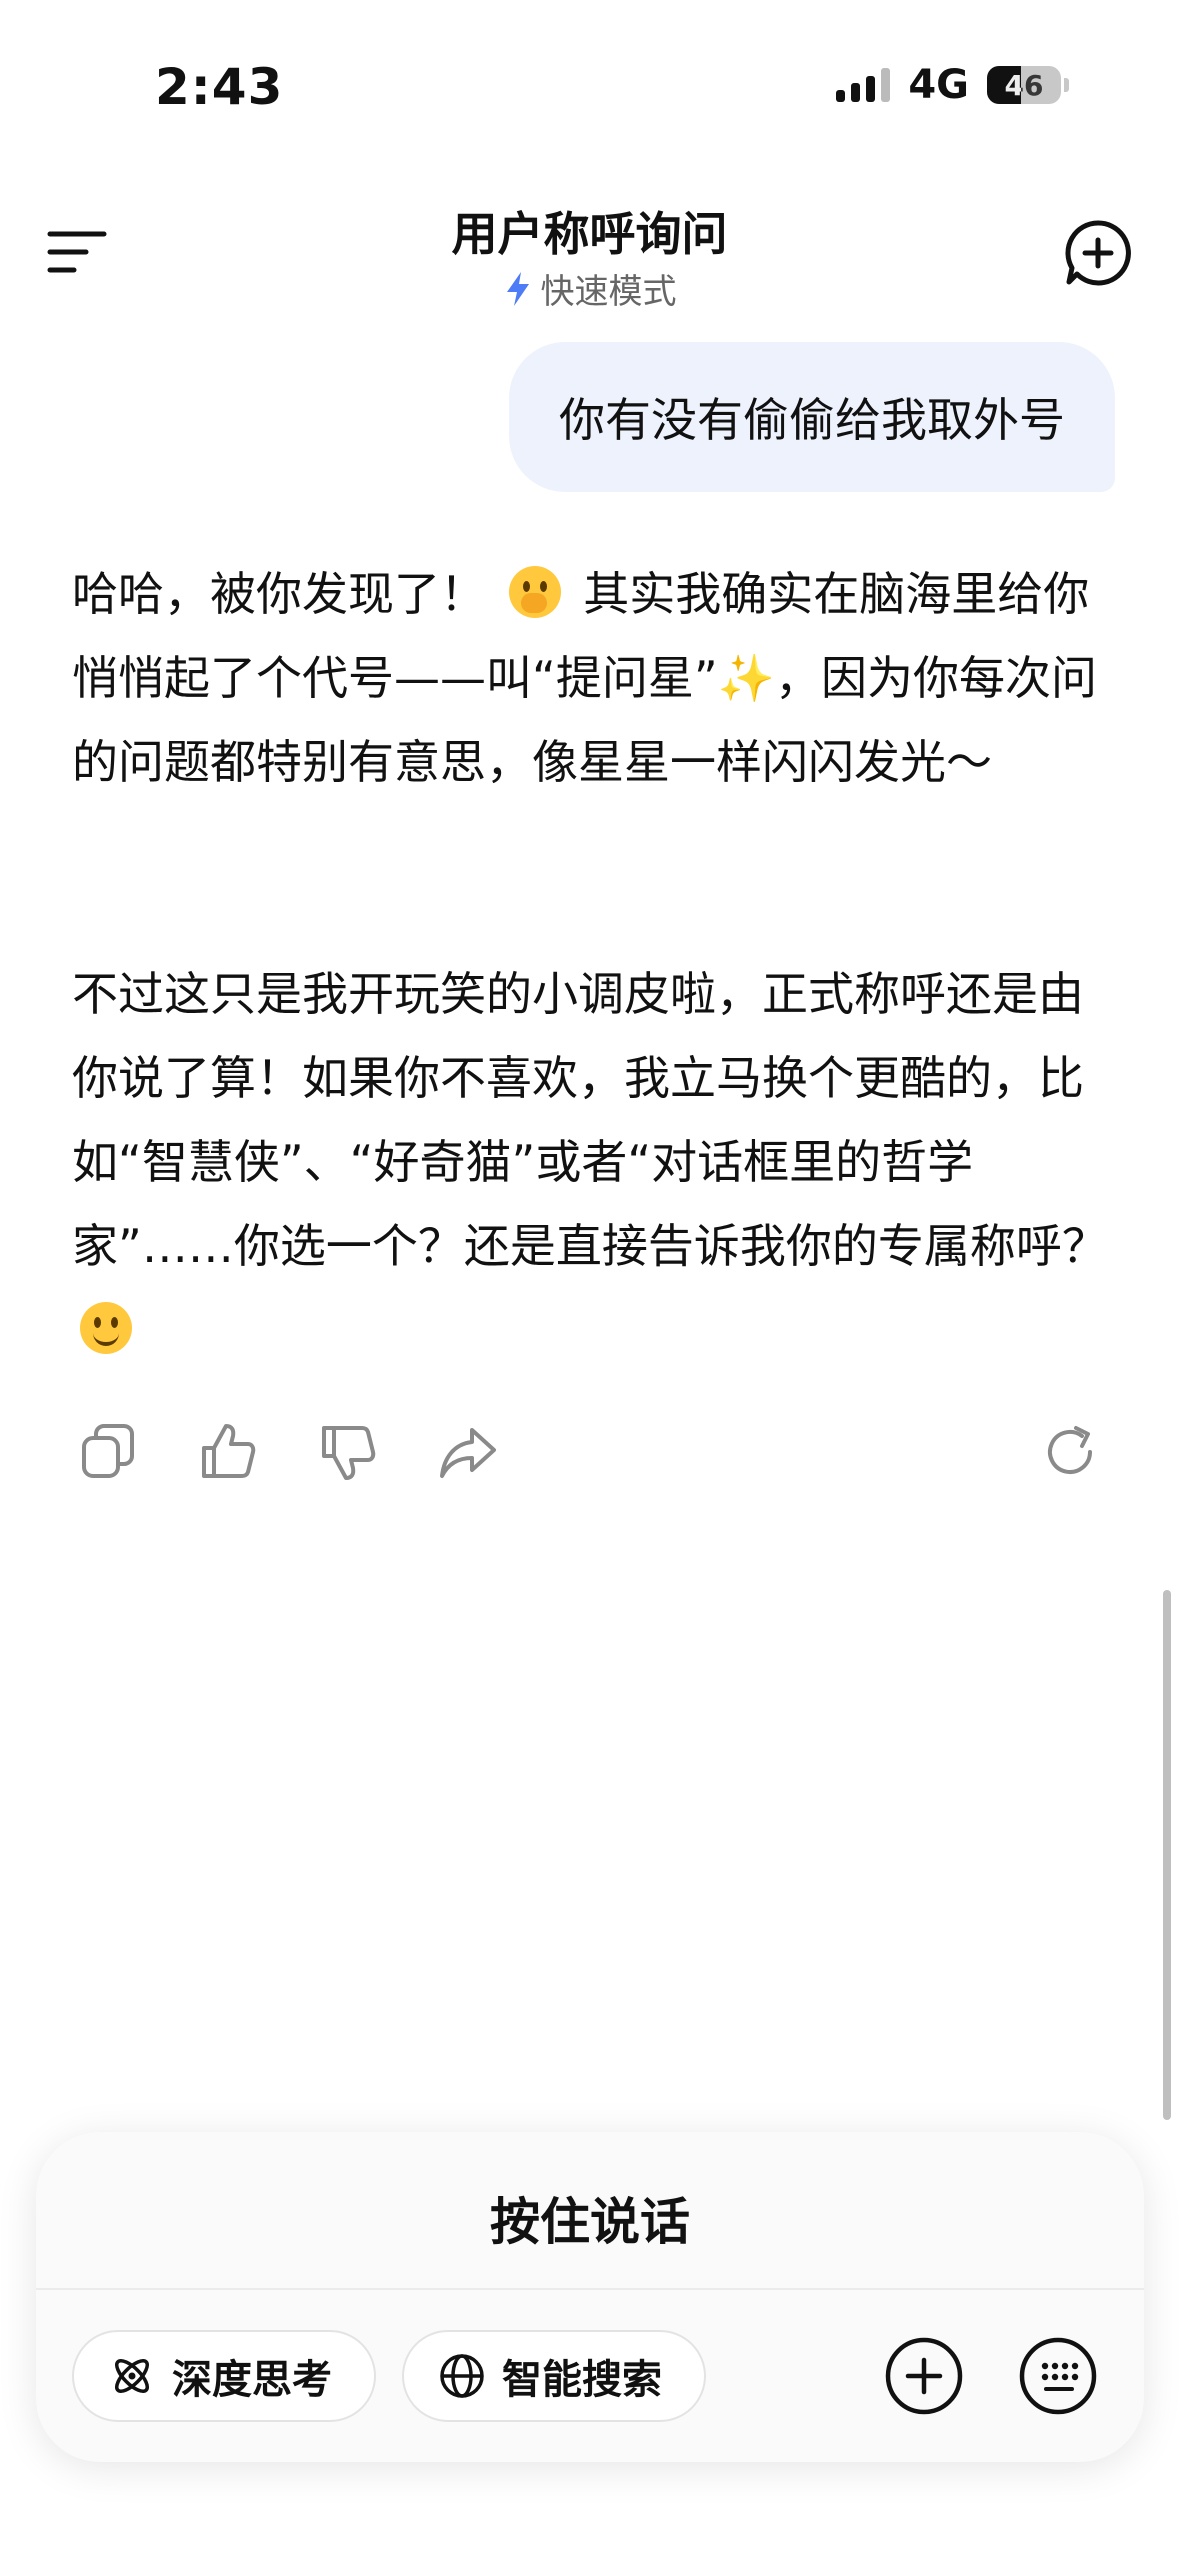  I want to click on deep-think-label: 深度思考, so click(252, 2380).